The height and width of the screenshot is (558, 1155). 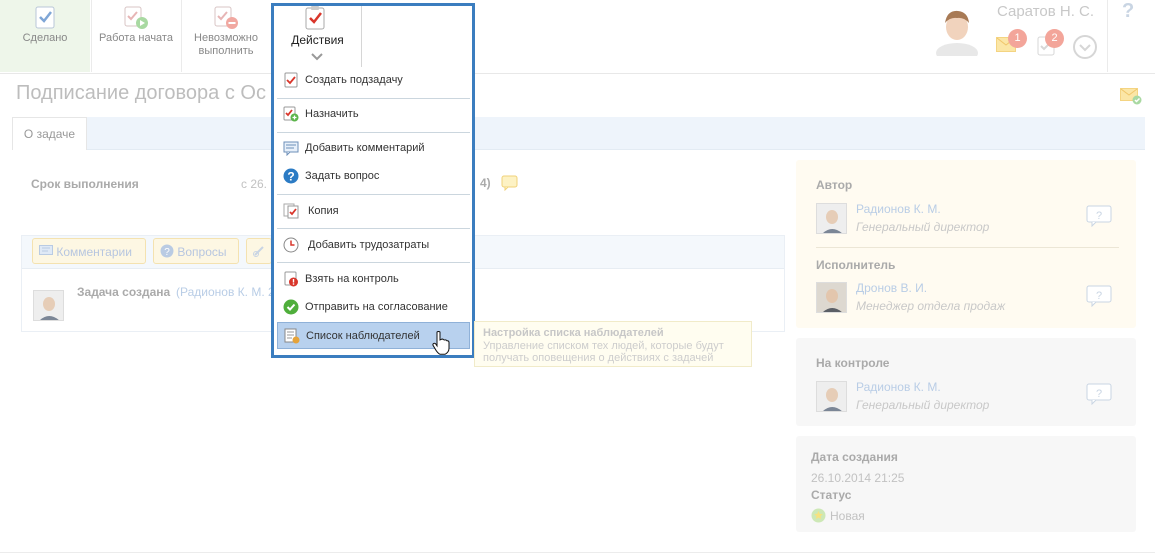 What do you see at coordinates (254, 184) in the screenshot?
I see `deadline-value: с 26.` at bounding box center [254, 184].